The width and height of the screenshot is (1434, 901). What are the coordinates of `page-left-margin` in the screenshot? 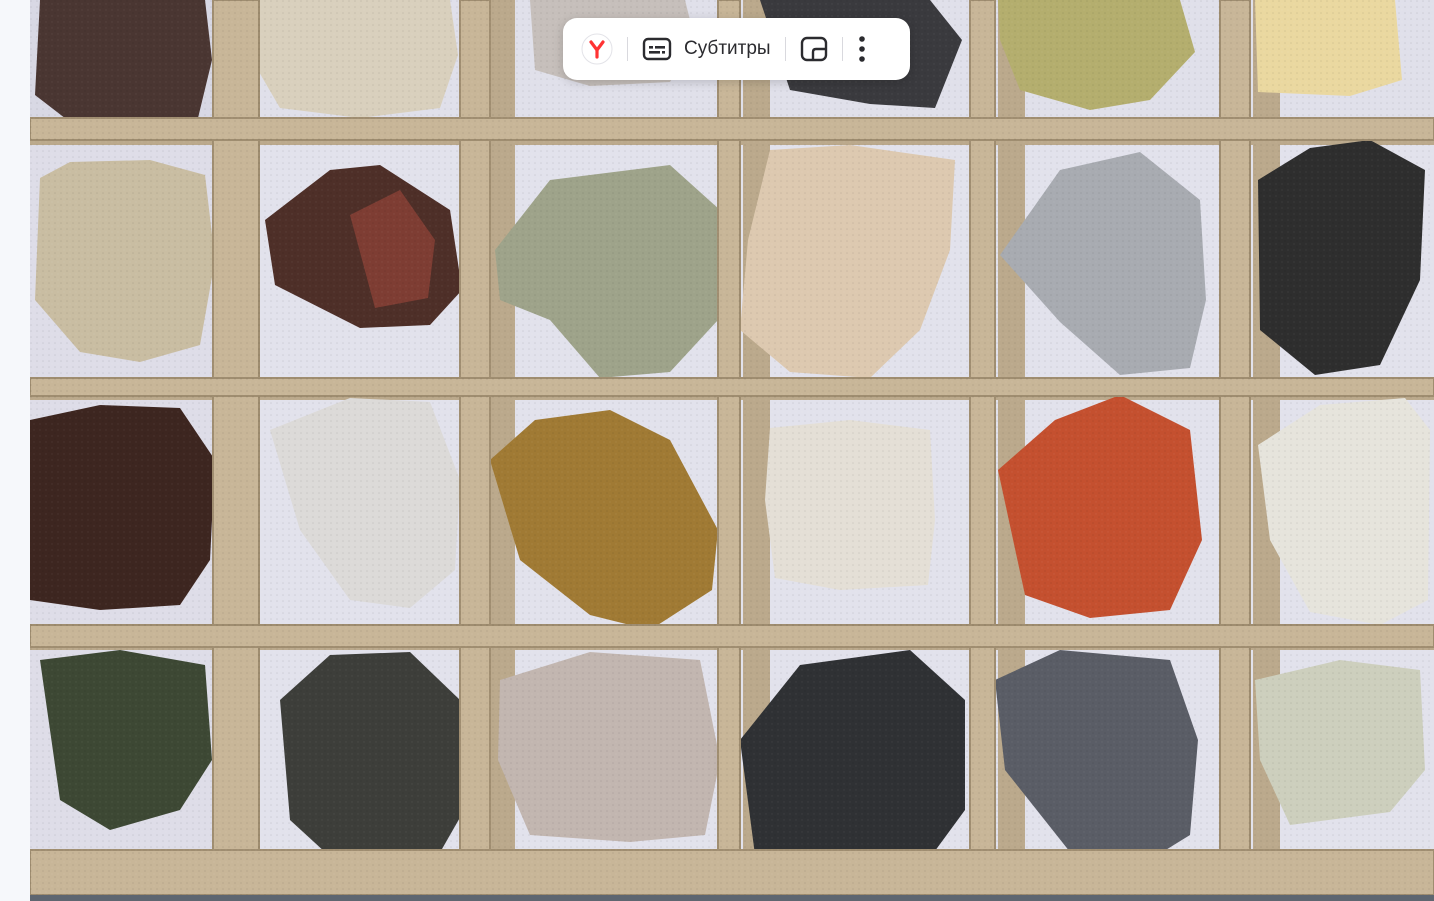 It's located at (15, 450).